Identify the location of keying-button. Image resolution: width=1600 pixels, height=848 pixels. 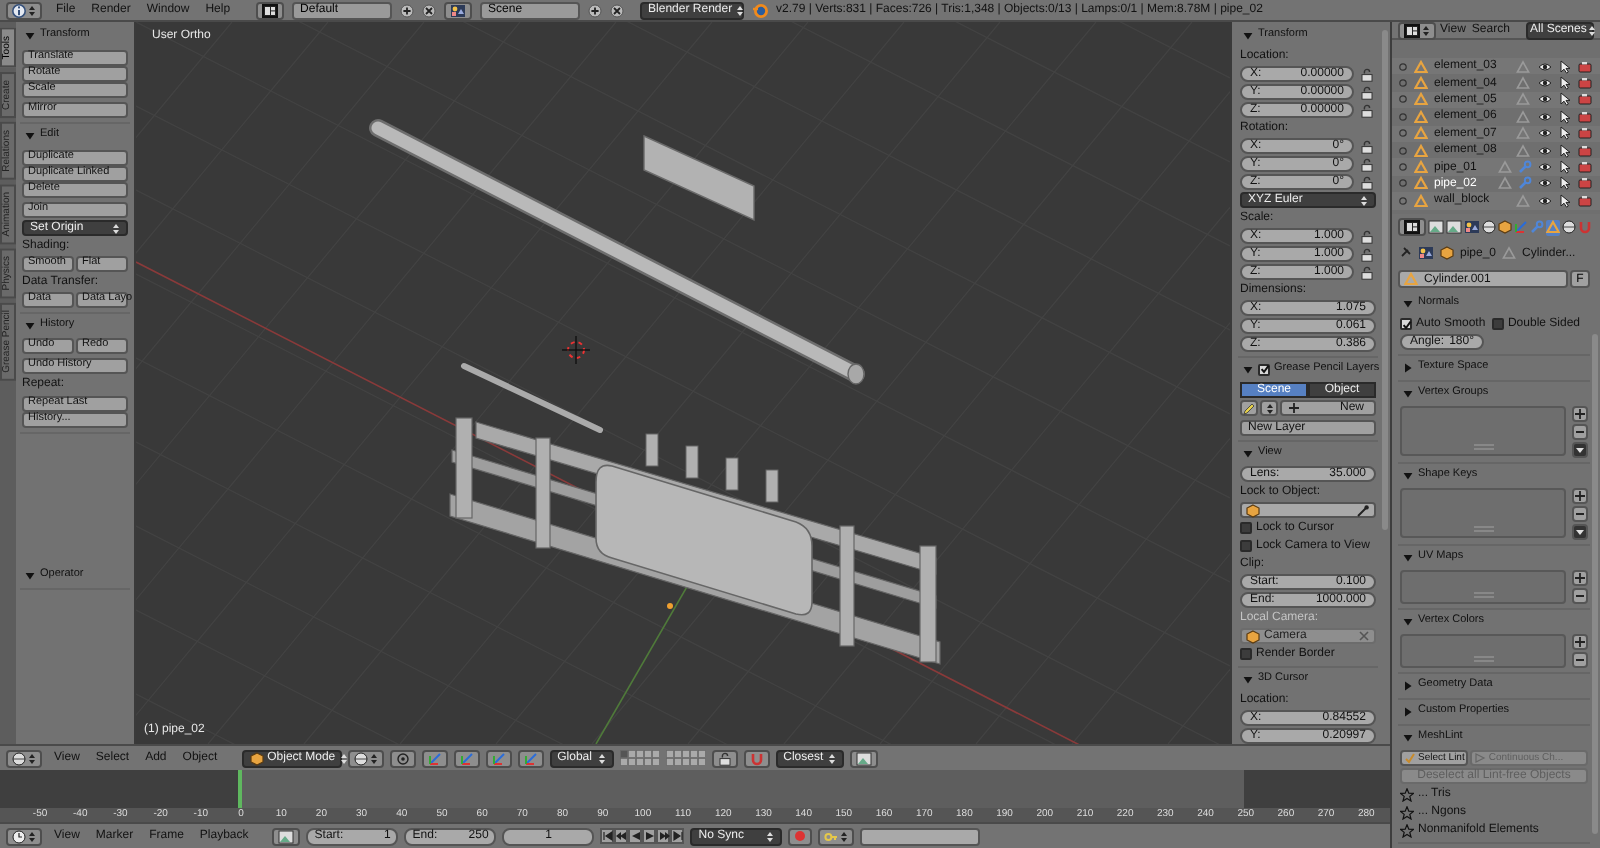
(836, 836).